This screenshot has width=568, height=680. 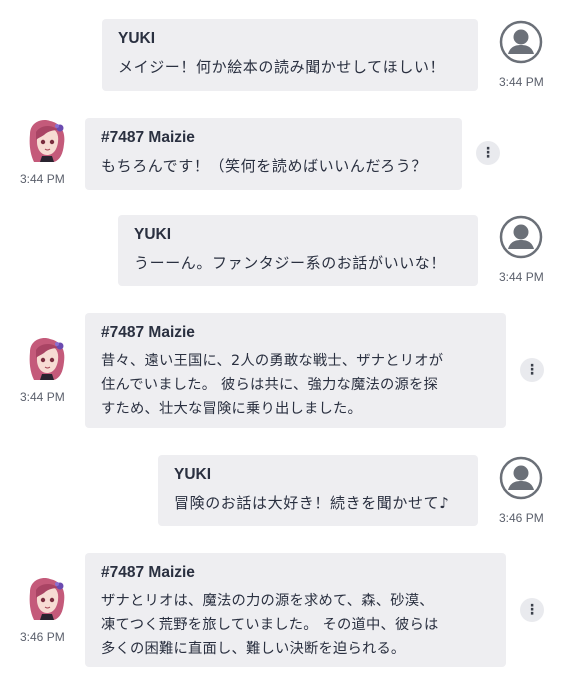 I want to click on message-text: 冒険のお話は大好き！続きを聞かせて♪, so click(x=312, y=503).